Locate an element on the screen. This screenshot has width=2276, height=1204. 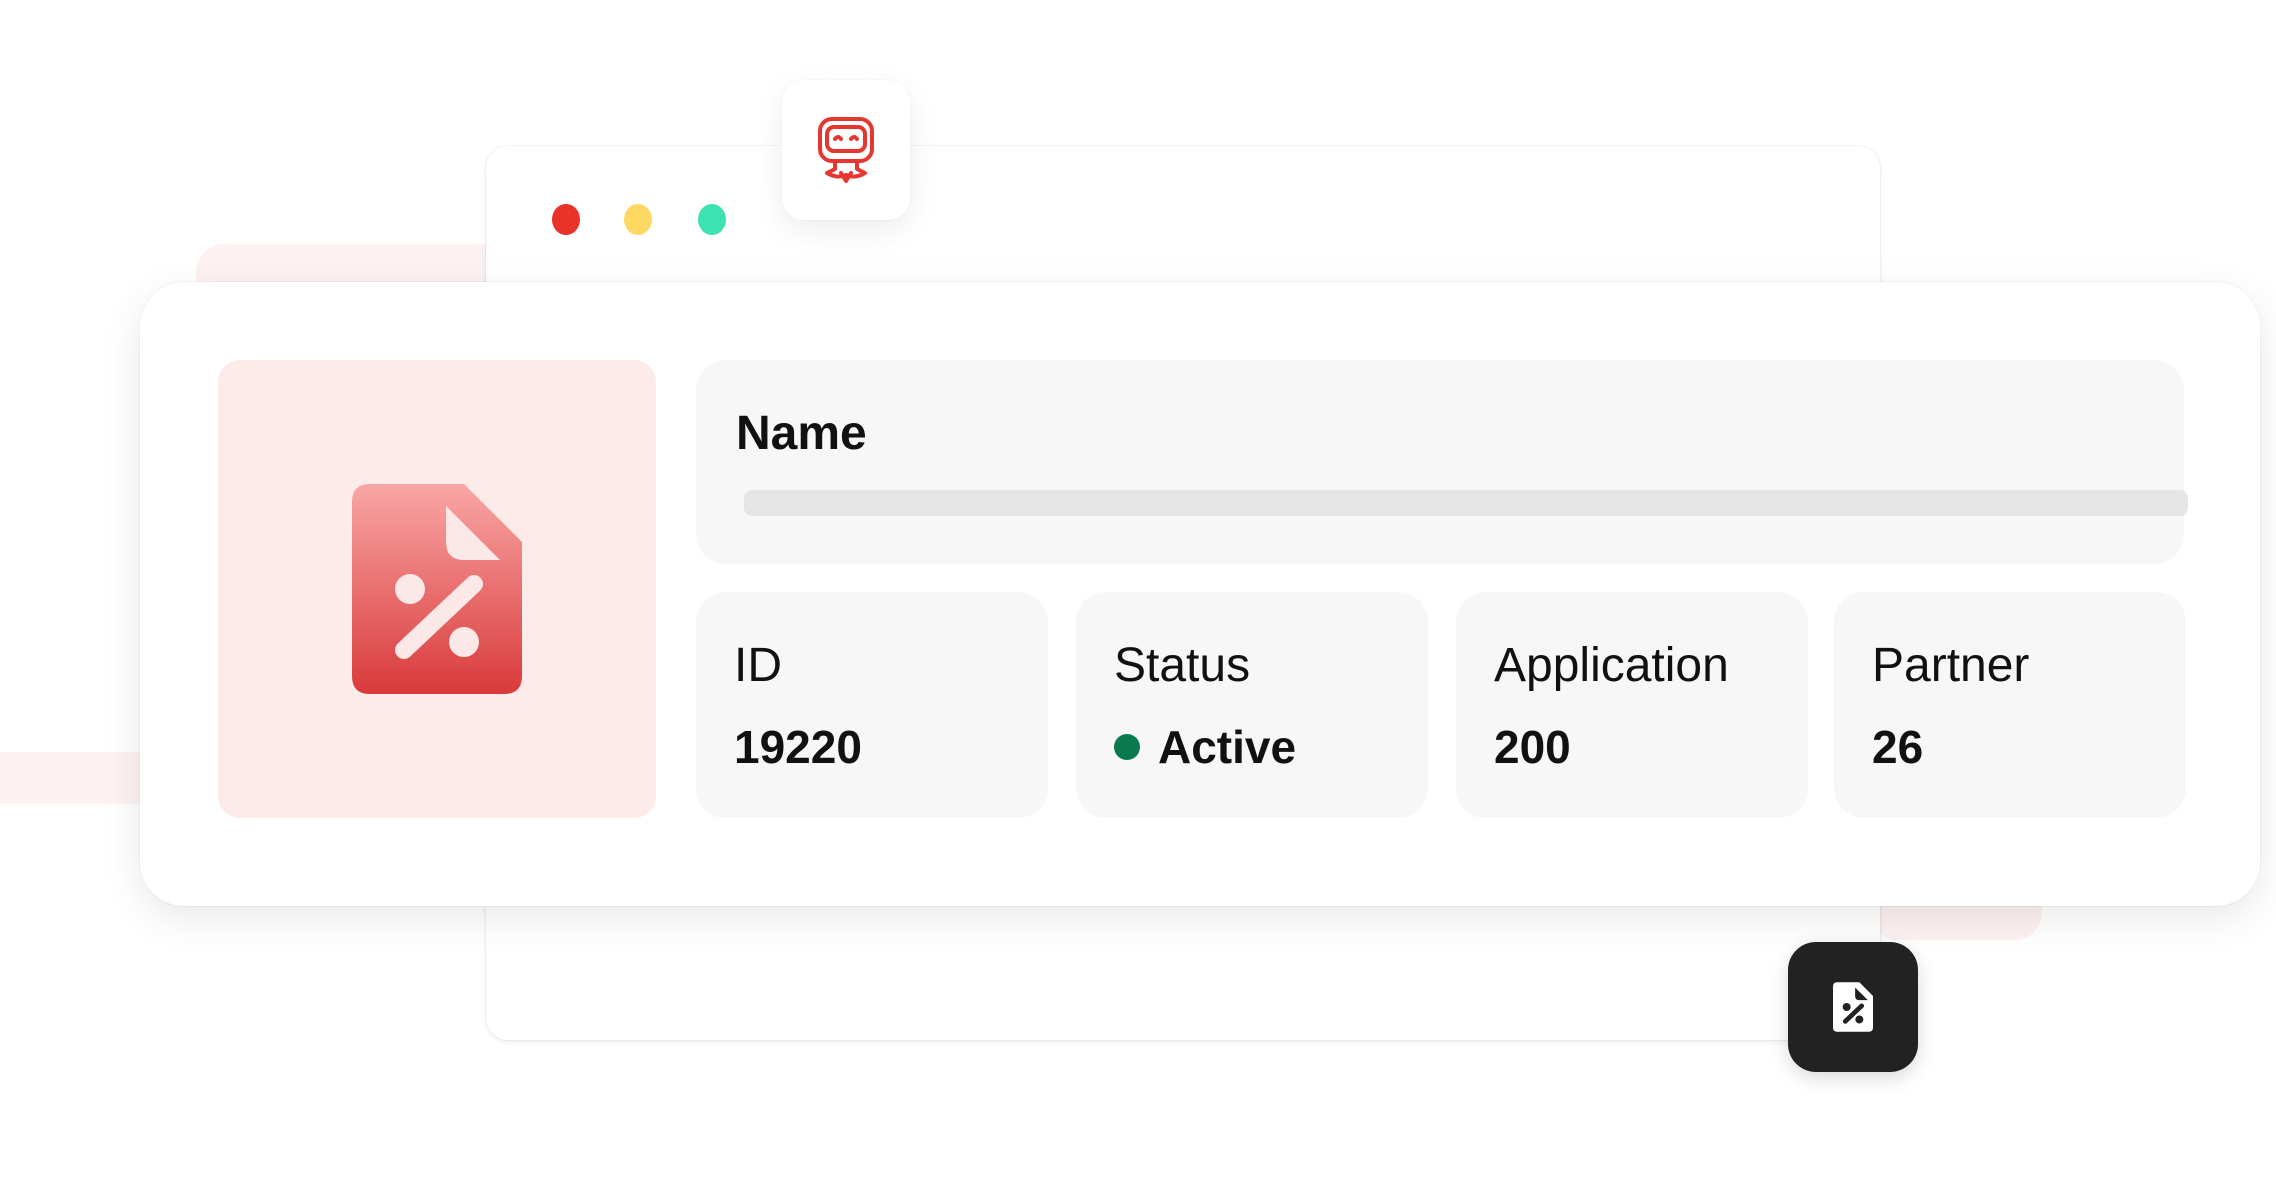
id-card: ID 19220 is located at coordinates (872, 705).